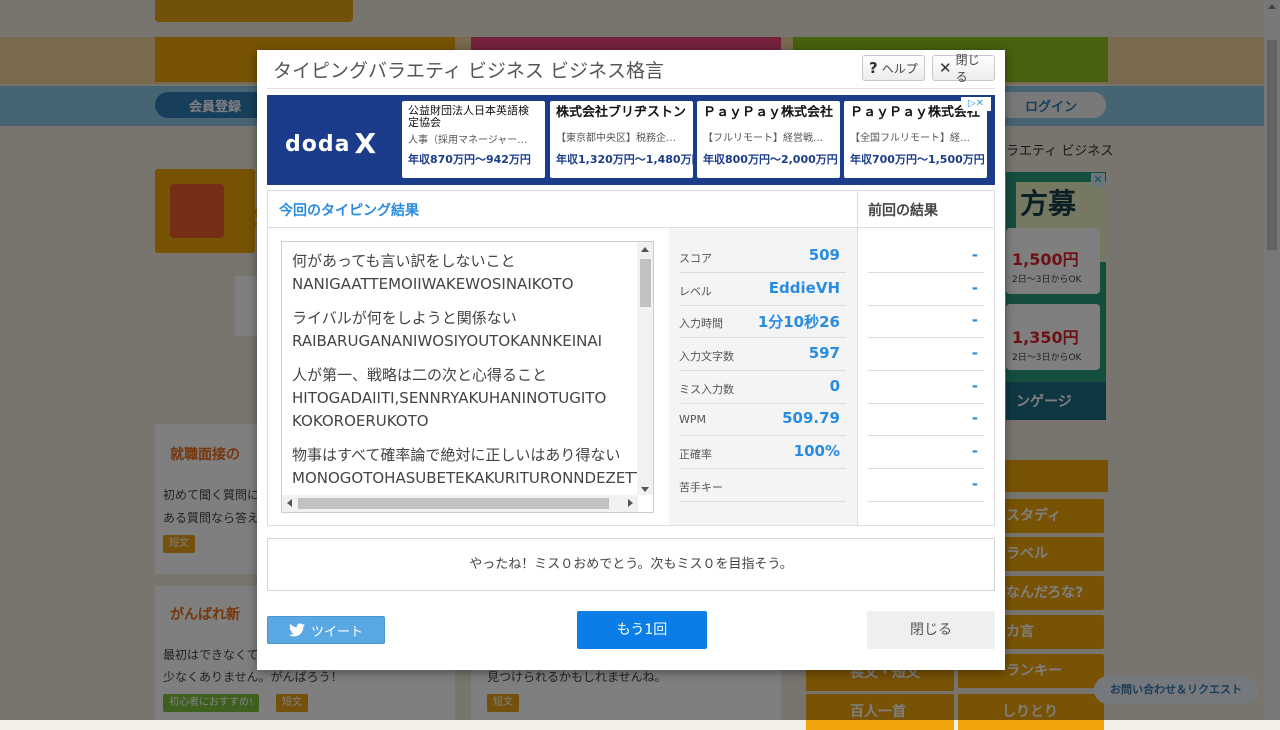 The height and width of the screenshot is (730, 1280). What do you see at coordinates (645, 368) in the screenshot?
I see `vertical-scrollbar` at bounding box center [645, 368].